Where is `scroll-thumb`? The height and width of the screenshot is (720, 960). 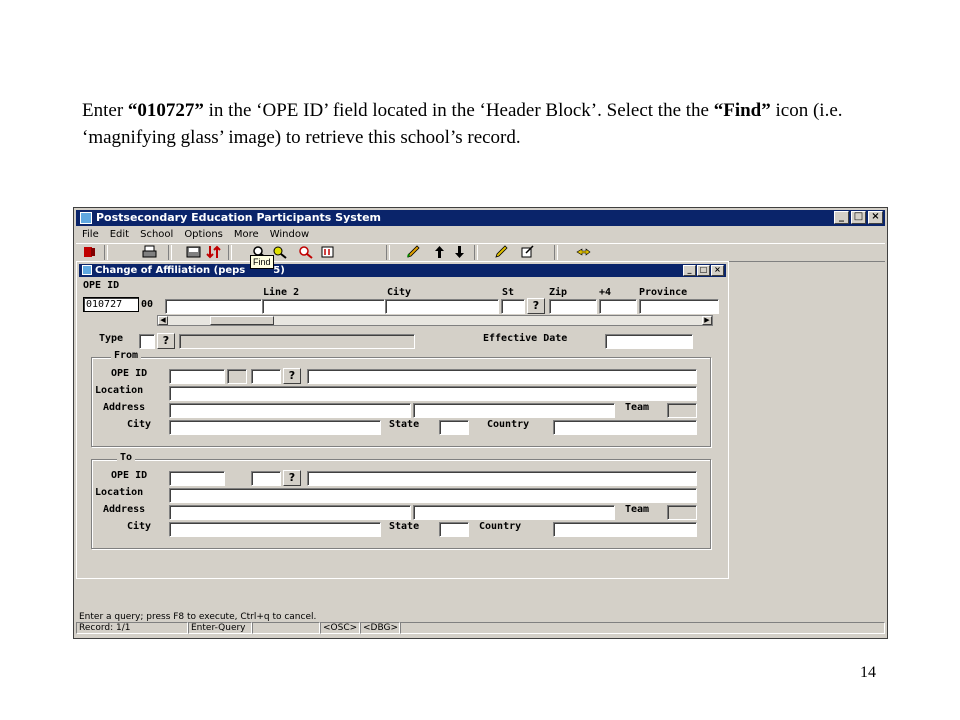
scroll-thumb is located at coordinates (242, 320).